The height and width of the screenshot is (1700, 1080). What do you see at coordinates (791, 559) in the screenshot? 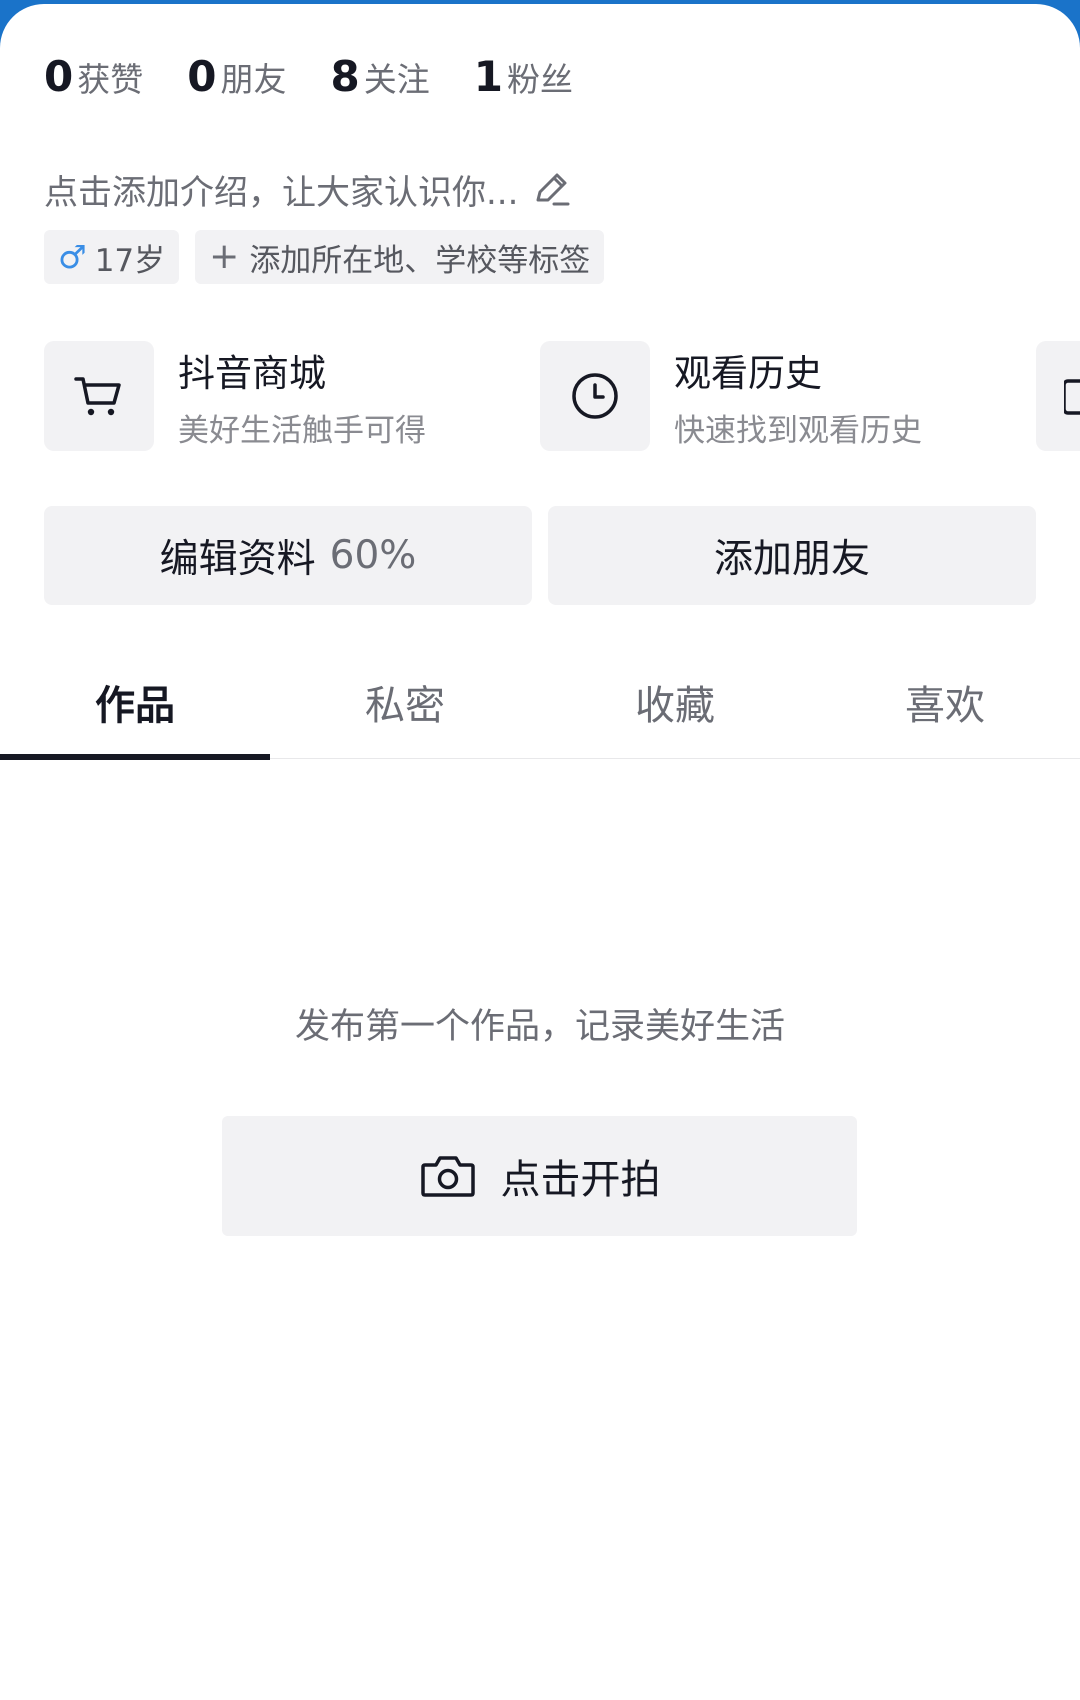
I see `add-friend-label: 添加朋友` at bounding box center [791, 559].